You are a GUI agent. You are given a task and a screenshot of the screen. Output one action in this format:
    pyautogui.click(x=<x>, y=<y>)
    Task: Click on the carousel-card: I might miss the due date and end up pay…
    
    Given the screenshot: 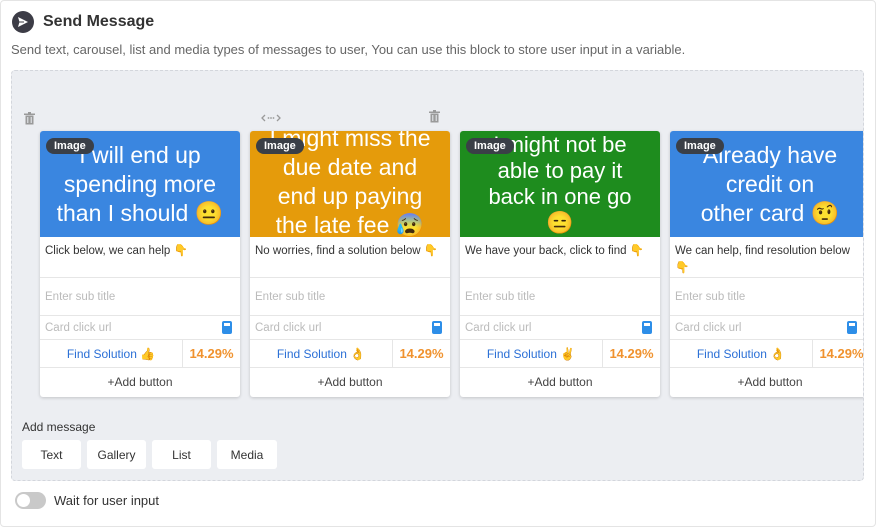 What is the action you would take?
    pyautogui.click(x=350, y=264)
    